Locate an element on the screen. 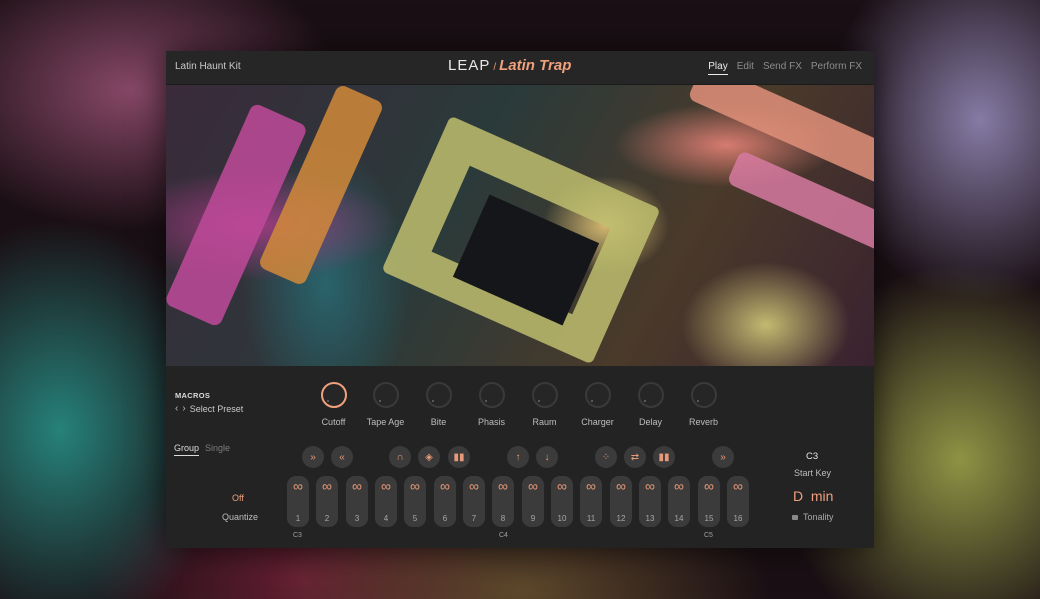  macros-title: MACROS is located at coordinates (193, 395).